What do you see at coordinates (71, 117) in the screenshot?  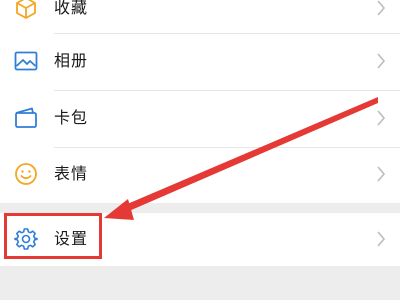 I see `menu-item-label: 卡包` at bounding box center [71, 117].